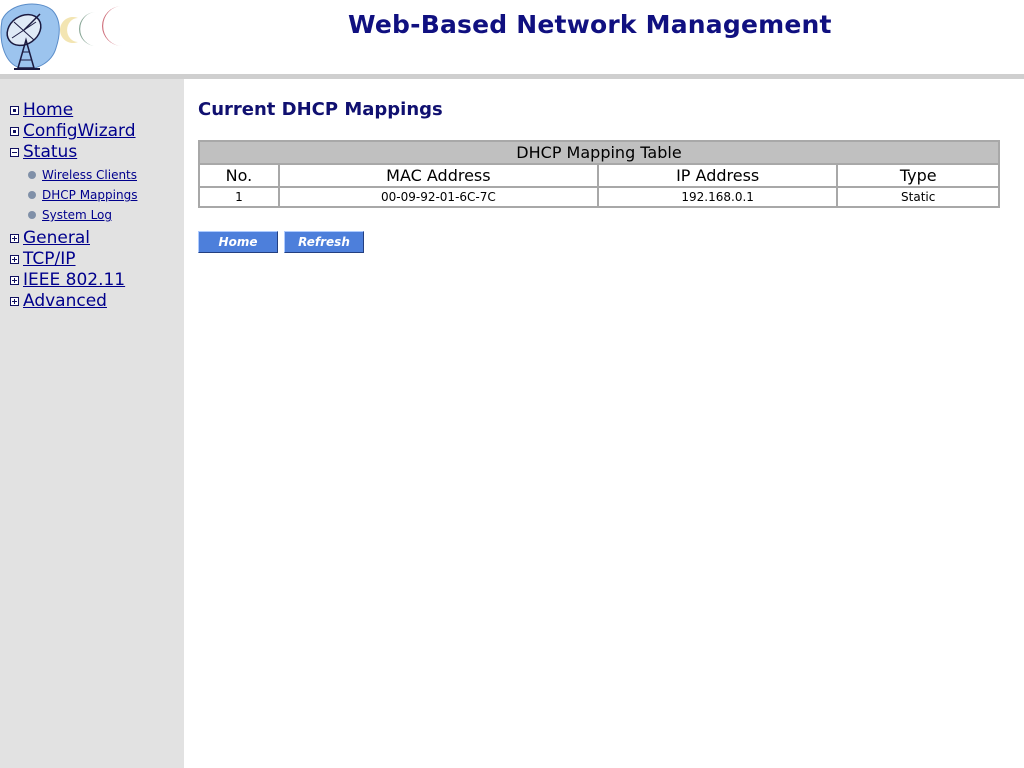  I want to click on column-header-no: No., so click(239, 175).